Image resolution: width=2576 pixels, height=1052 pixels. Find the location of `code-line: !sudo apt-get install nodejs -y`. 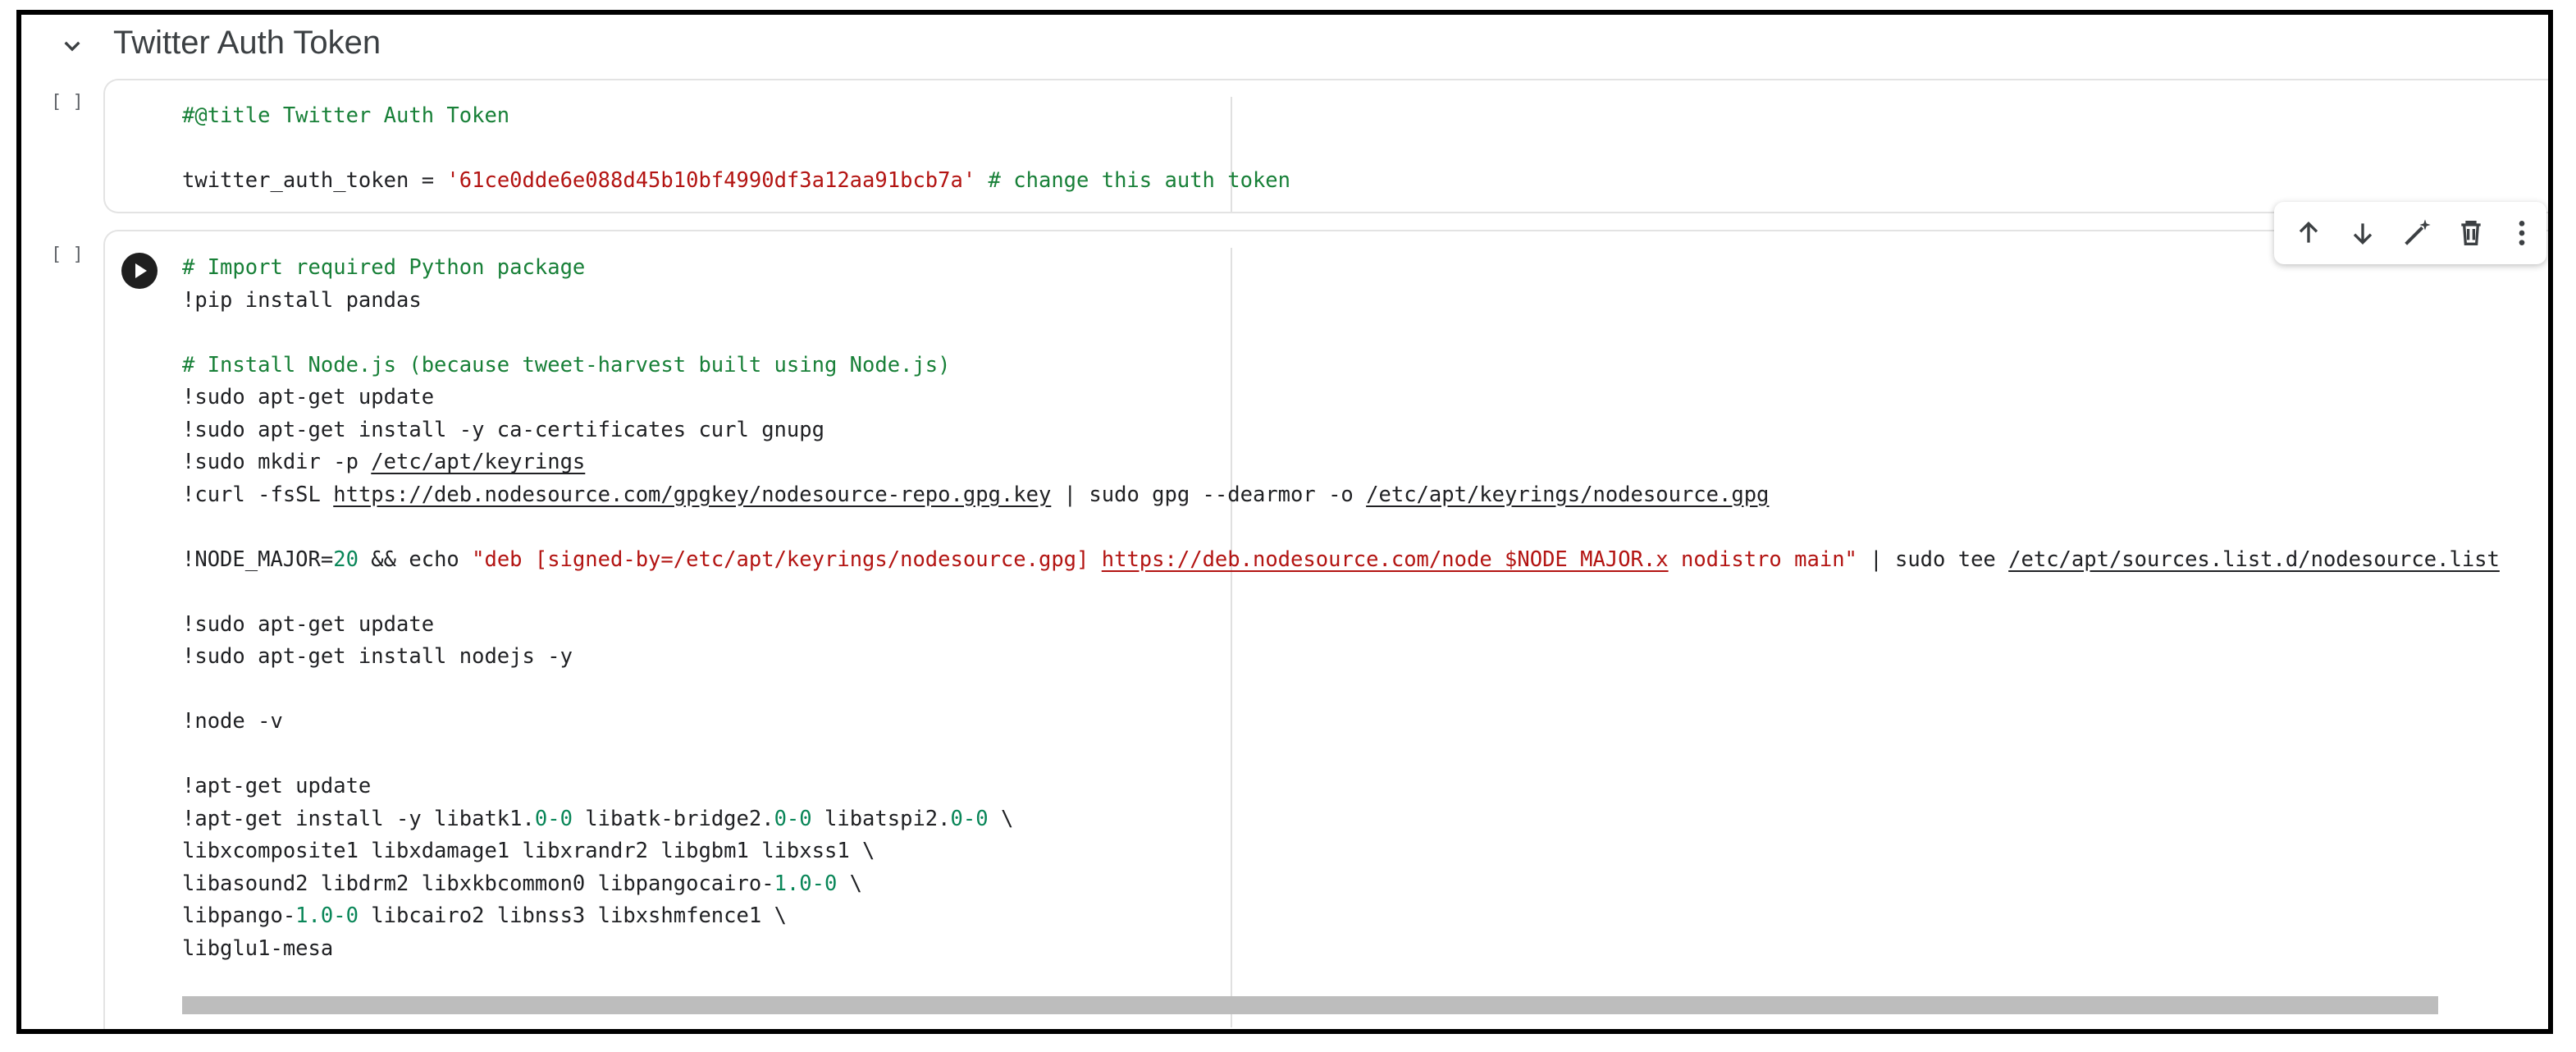

code-line: !sudo apt-get install nodejs -y is located at coordinates (1341, 657).